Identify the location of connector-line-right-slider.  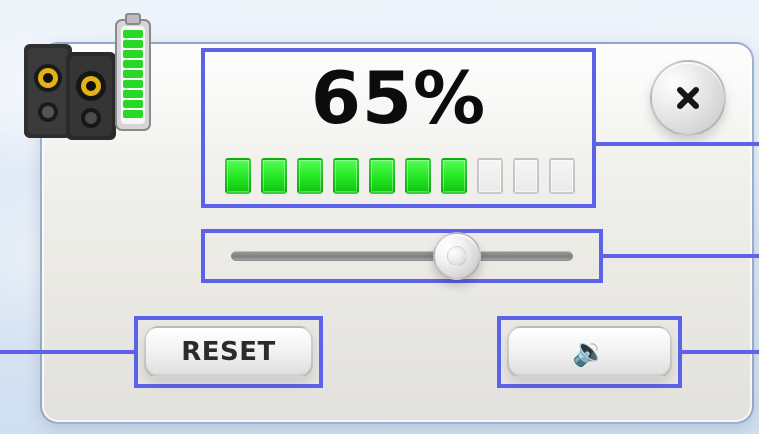
(681, 256).